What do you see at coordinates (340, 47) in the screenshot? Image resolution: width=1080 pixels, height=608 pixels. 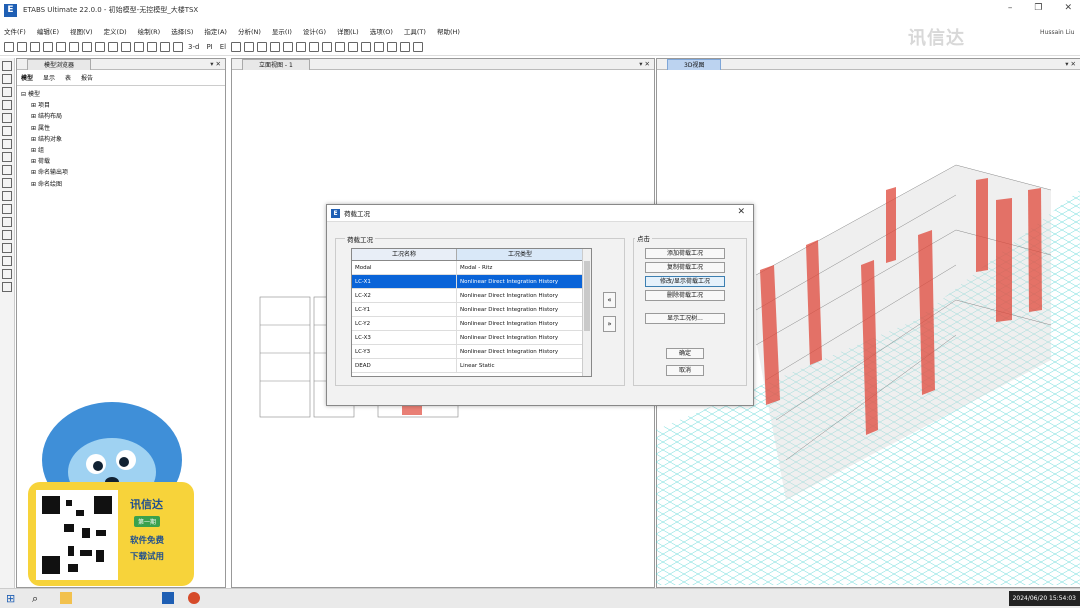 I see `draw-wall-icon` at bounding box center [340, 47].